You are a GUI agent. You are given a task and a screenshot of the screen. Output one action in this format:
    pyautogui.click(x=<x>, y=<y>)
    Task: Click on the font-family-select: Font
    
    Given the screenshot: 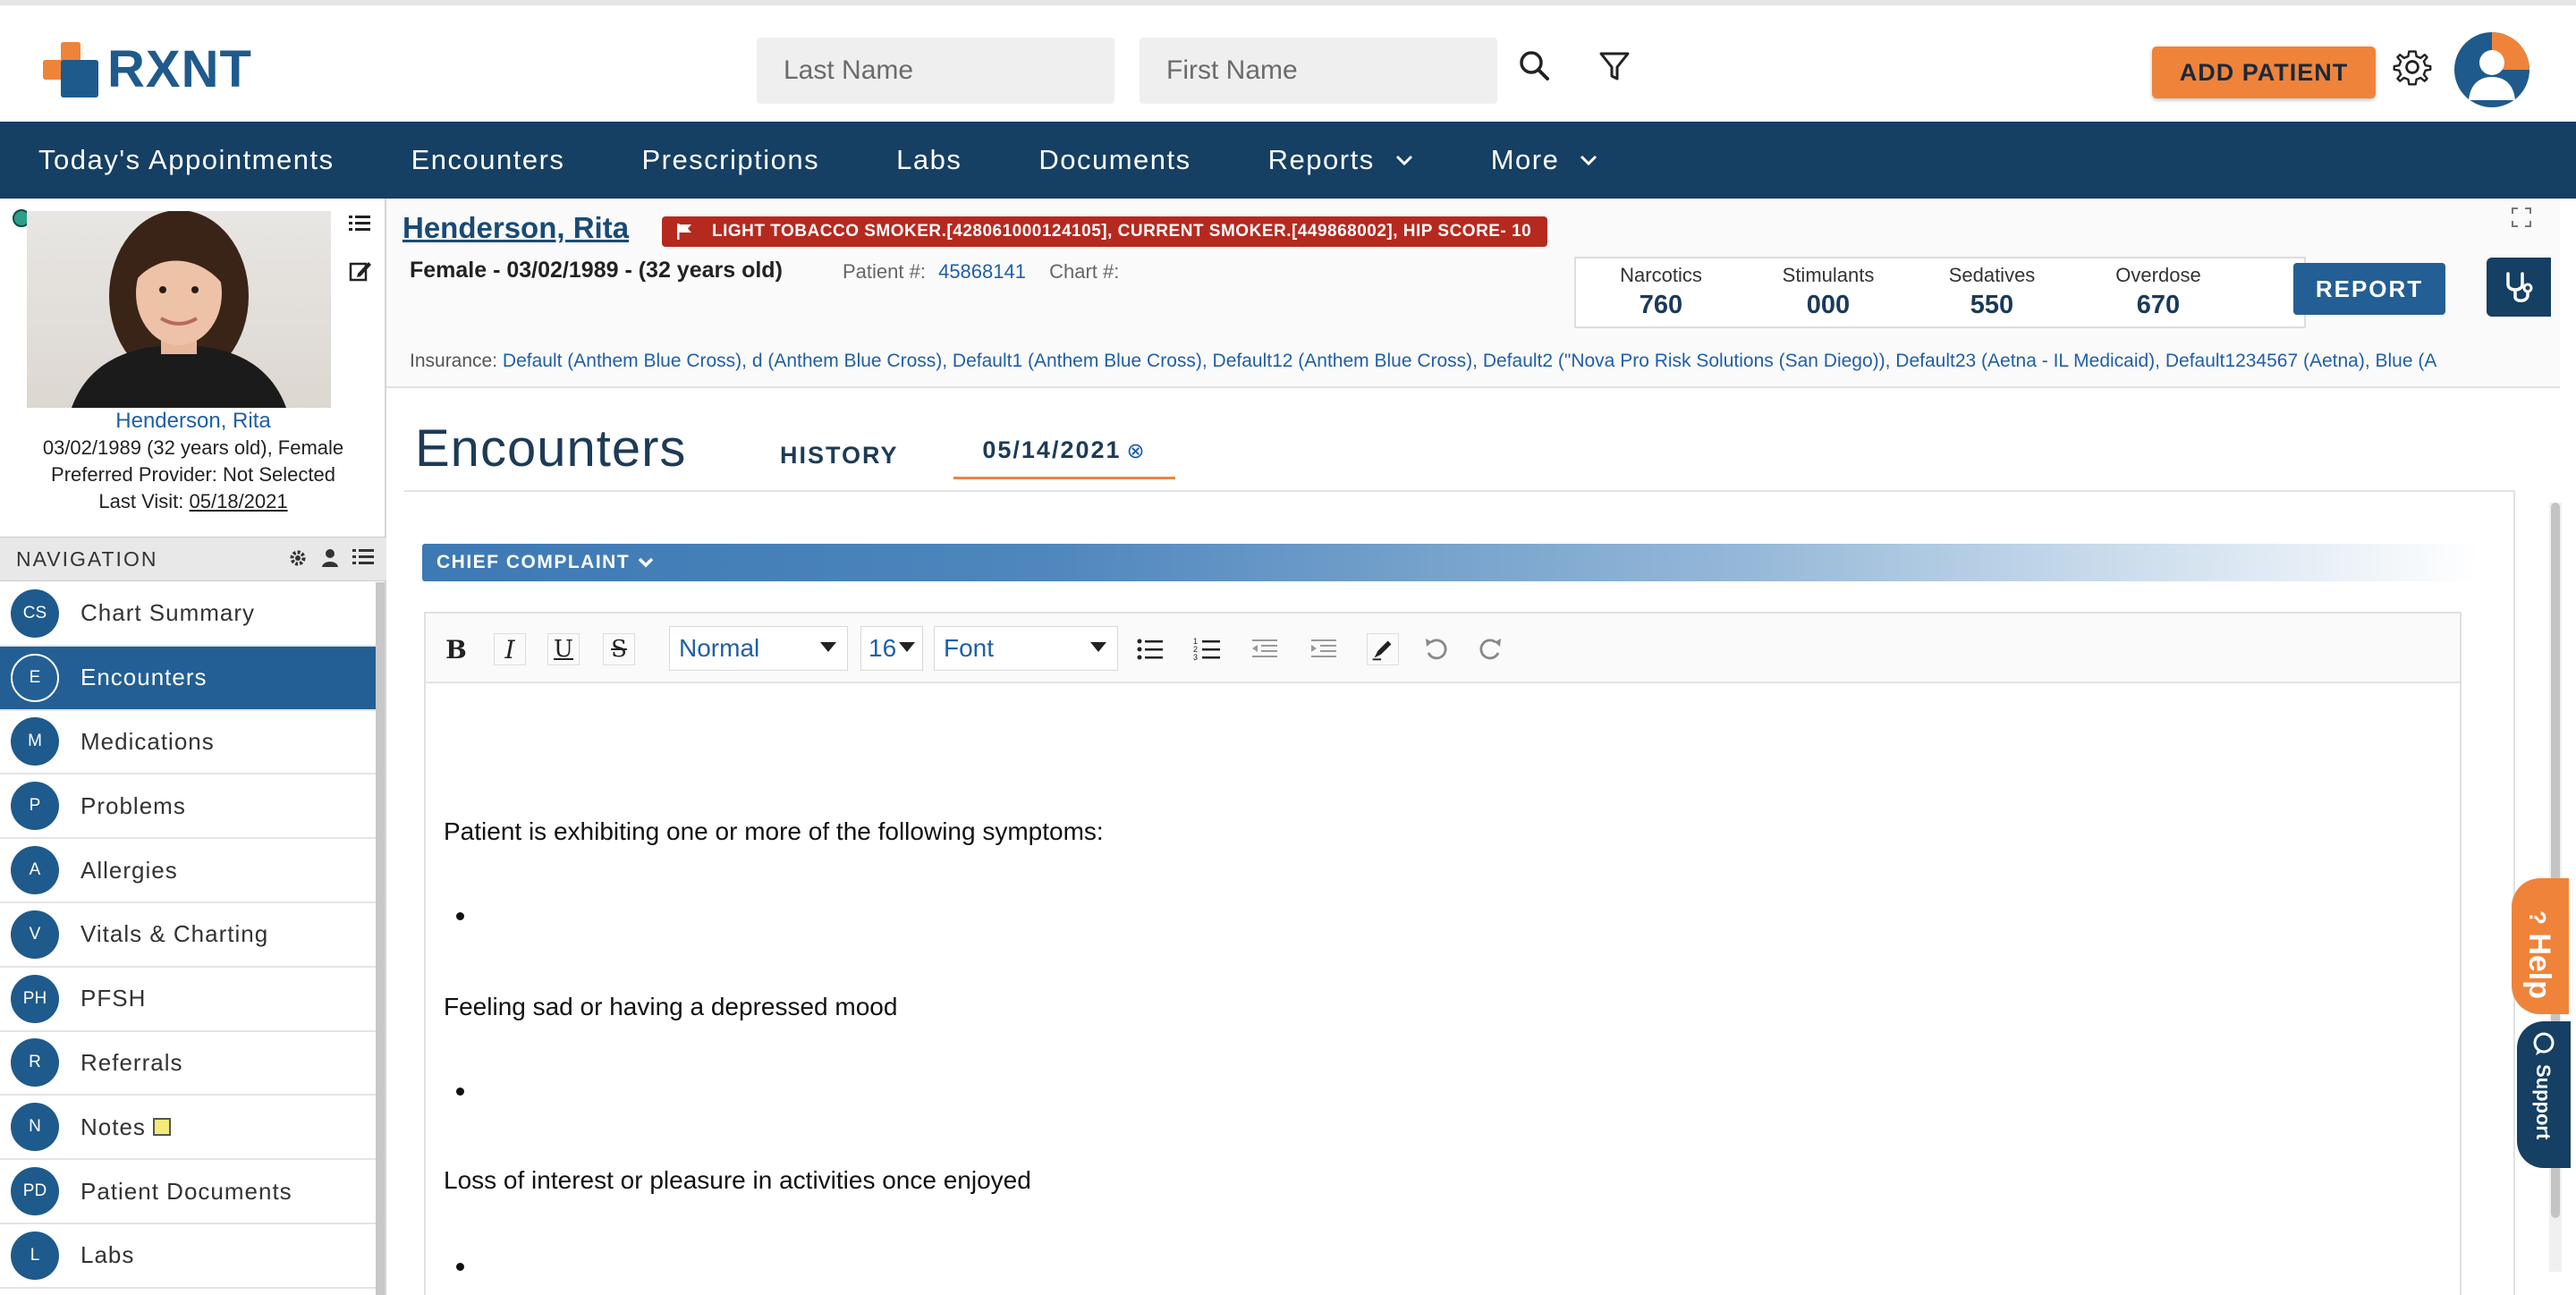 What is the action you would take?
    pyautogui.click(x=1026, y=648)
    